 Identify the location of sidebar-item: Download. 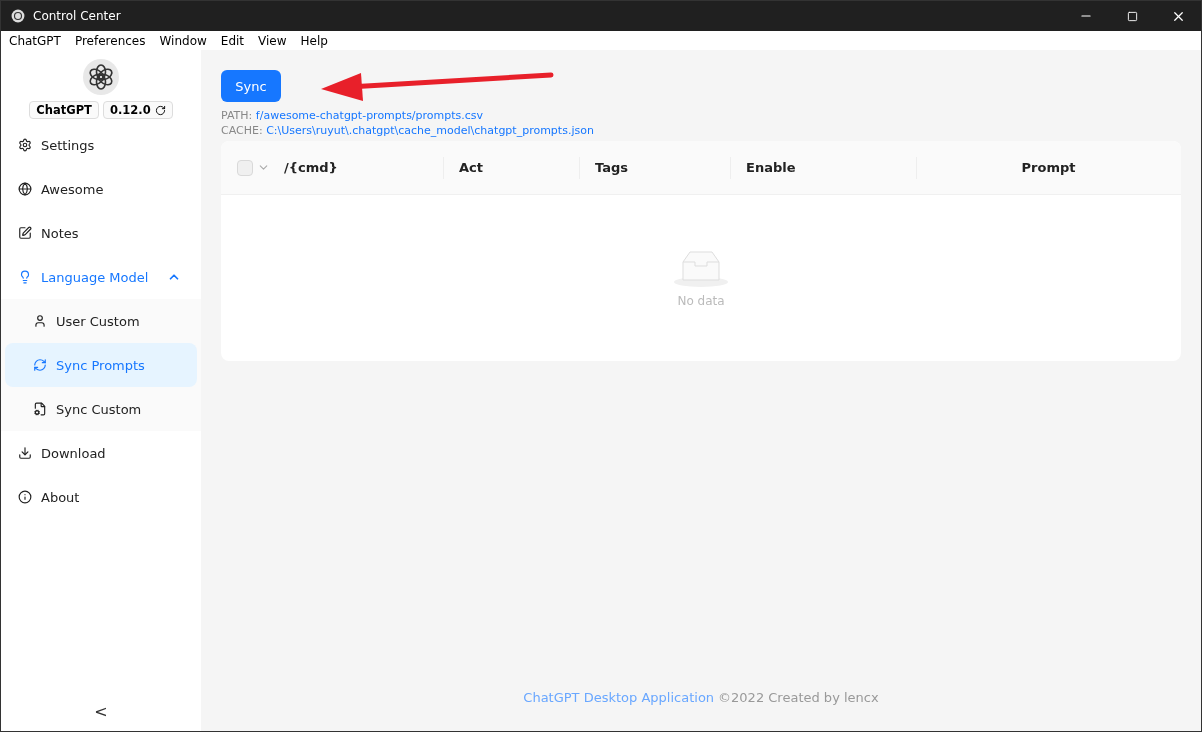
(101, 453).